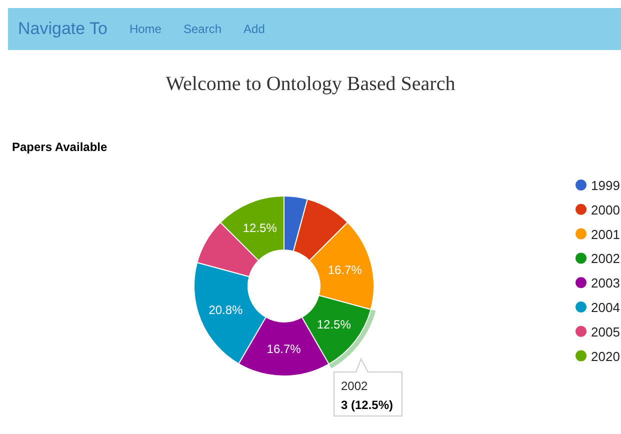 This screenshot has height=434, width=621. What do you see at coordinates (259, 227) in the screenshot?
I see `slice-label: 12.5%` at bounding box center [259, 227].